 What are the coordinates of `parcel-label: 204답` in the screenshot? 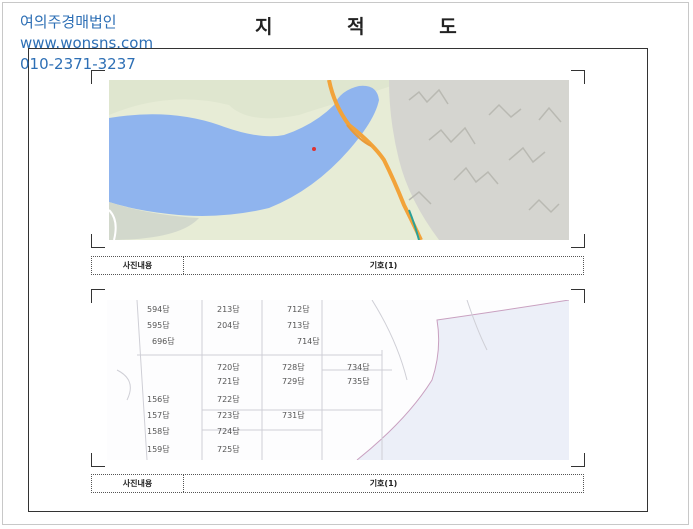 It's located at (228, 325).